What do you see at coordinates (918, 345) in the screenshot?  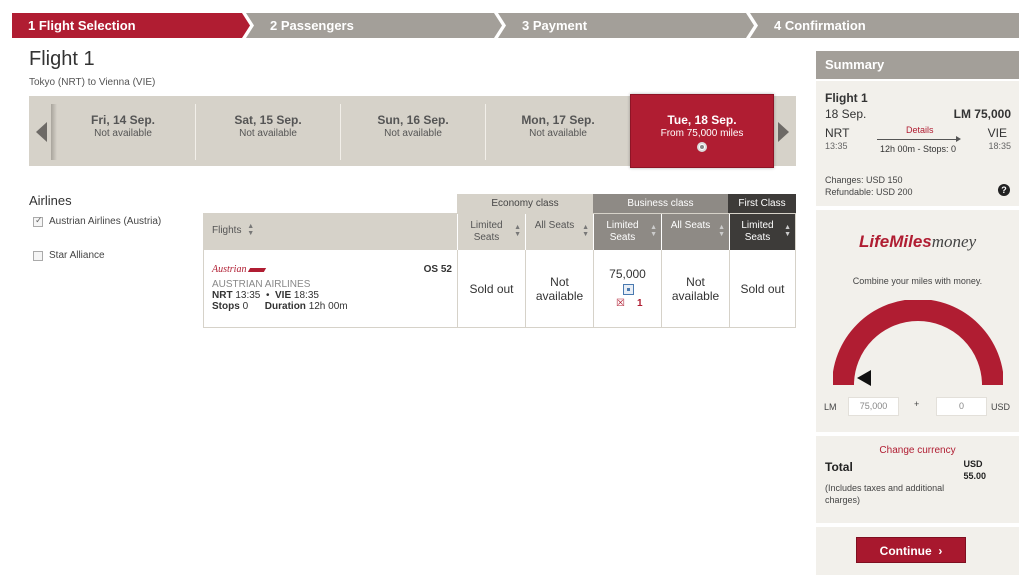 I see `miles-money-gauge` at bounding box center [918, 345].